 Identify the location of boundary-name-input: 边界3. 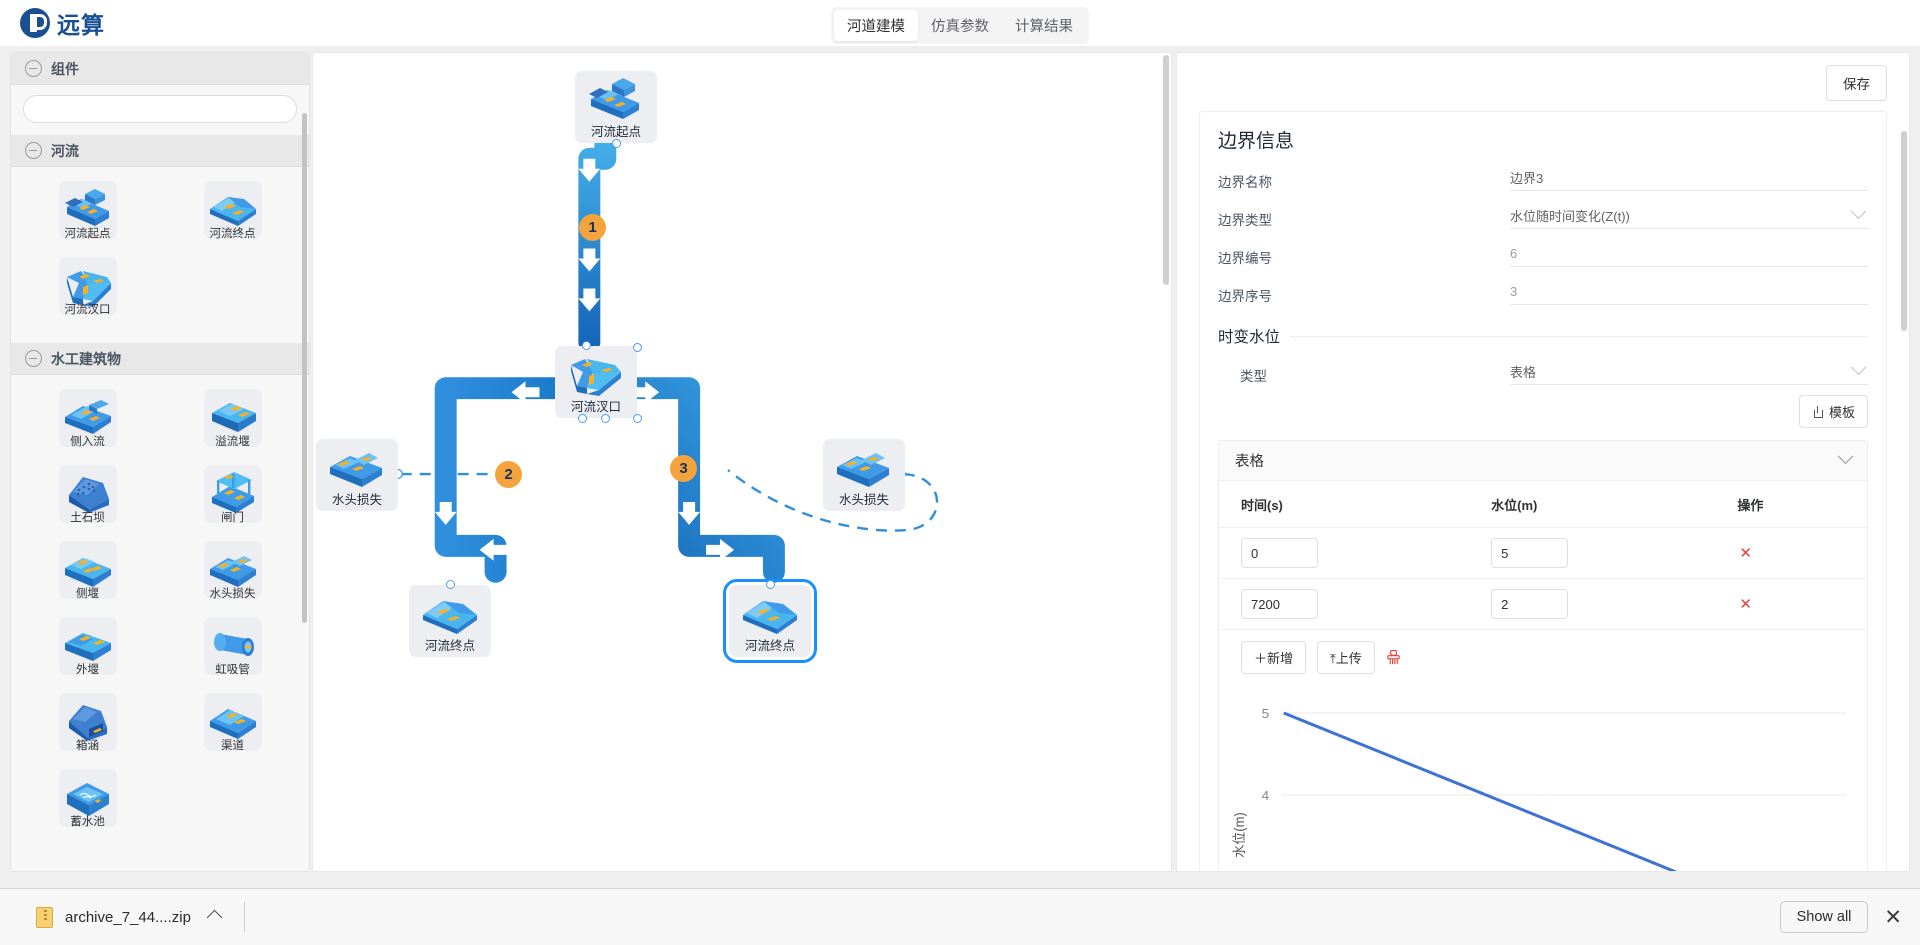
(1689, 178).